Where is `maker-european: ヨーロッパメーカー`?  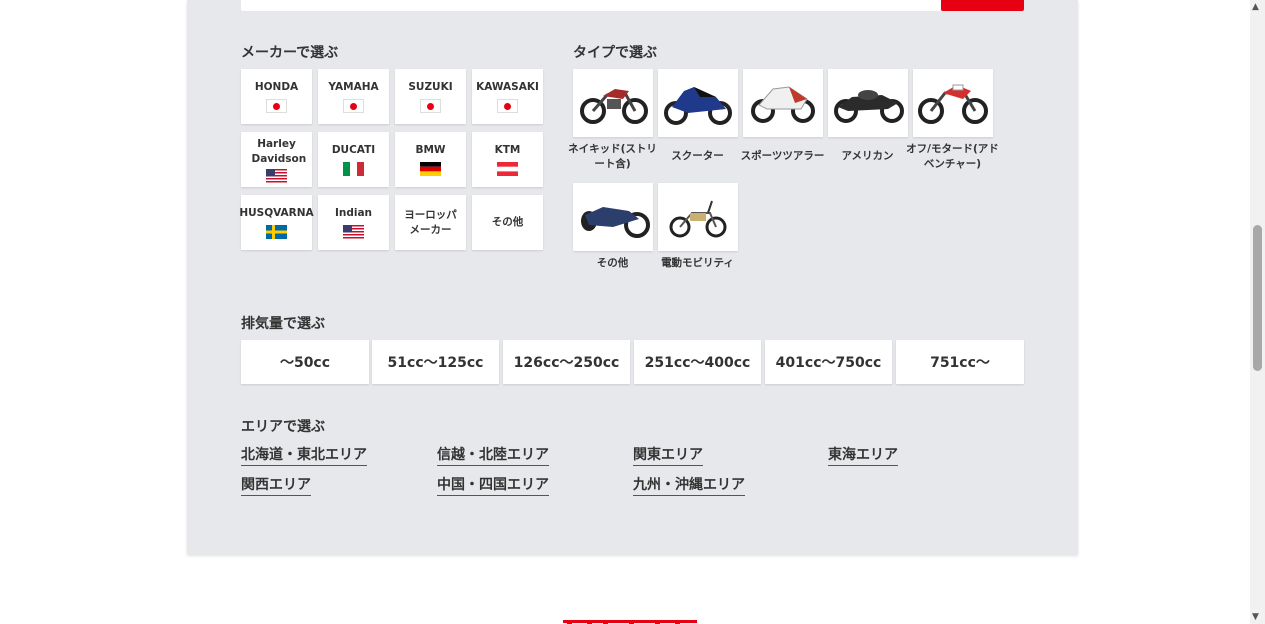
maker-european: ヨーロッパメーカー is located at coordinates (430, 222).